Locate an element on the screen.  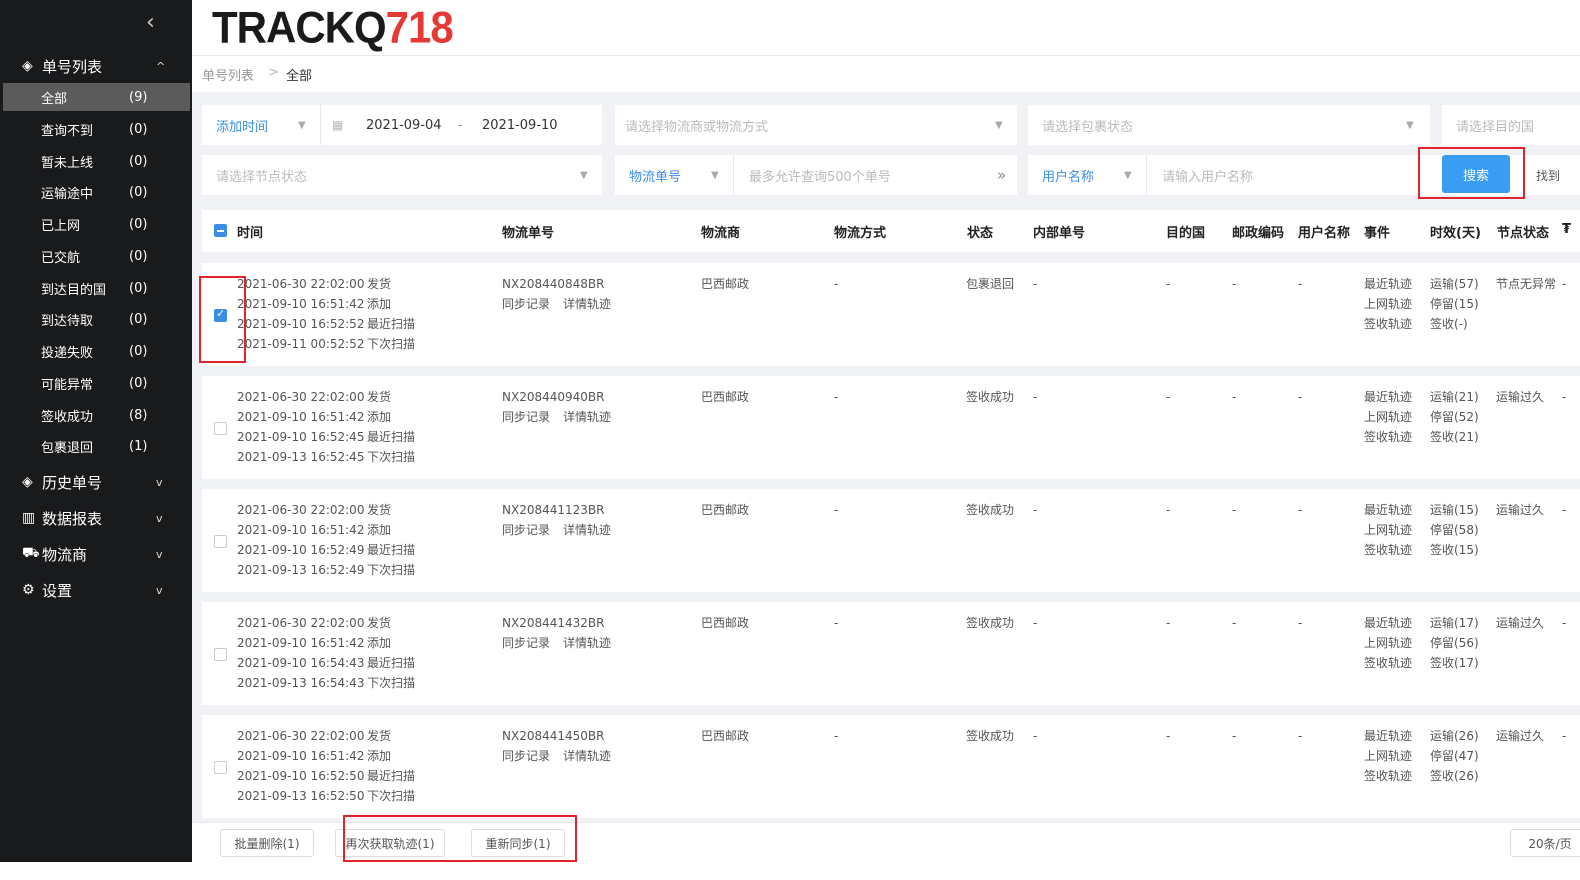
postal-code: - is located at coordinates (1234, 284).